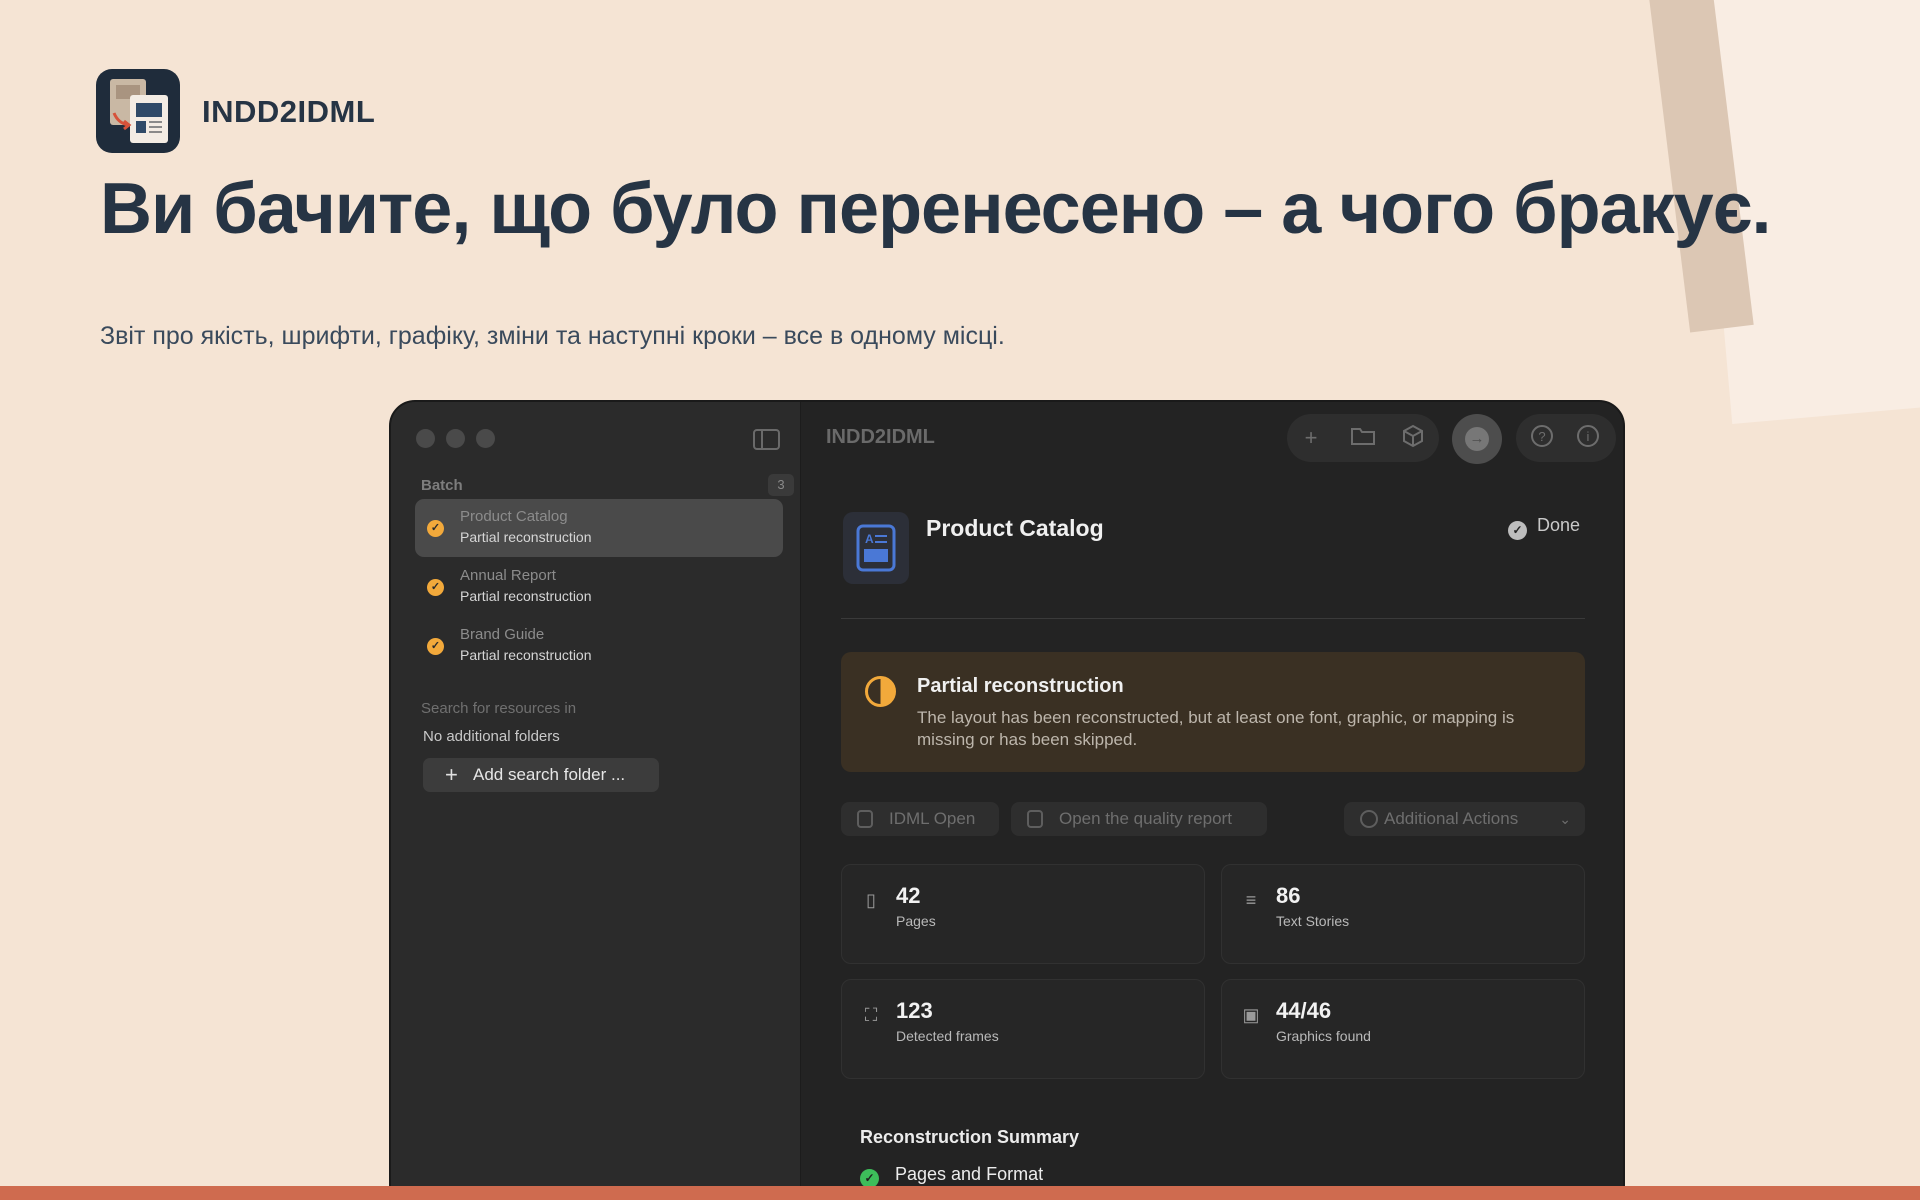 This screenshot has height=1200, width=1920. Describe the element at coordinates (969, 1174) in the screenshot. I see `summary-item-label: Pages and Format` at that location.